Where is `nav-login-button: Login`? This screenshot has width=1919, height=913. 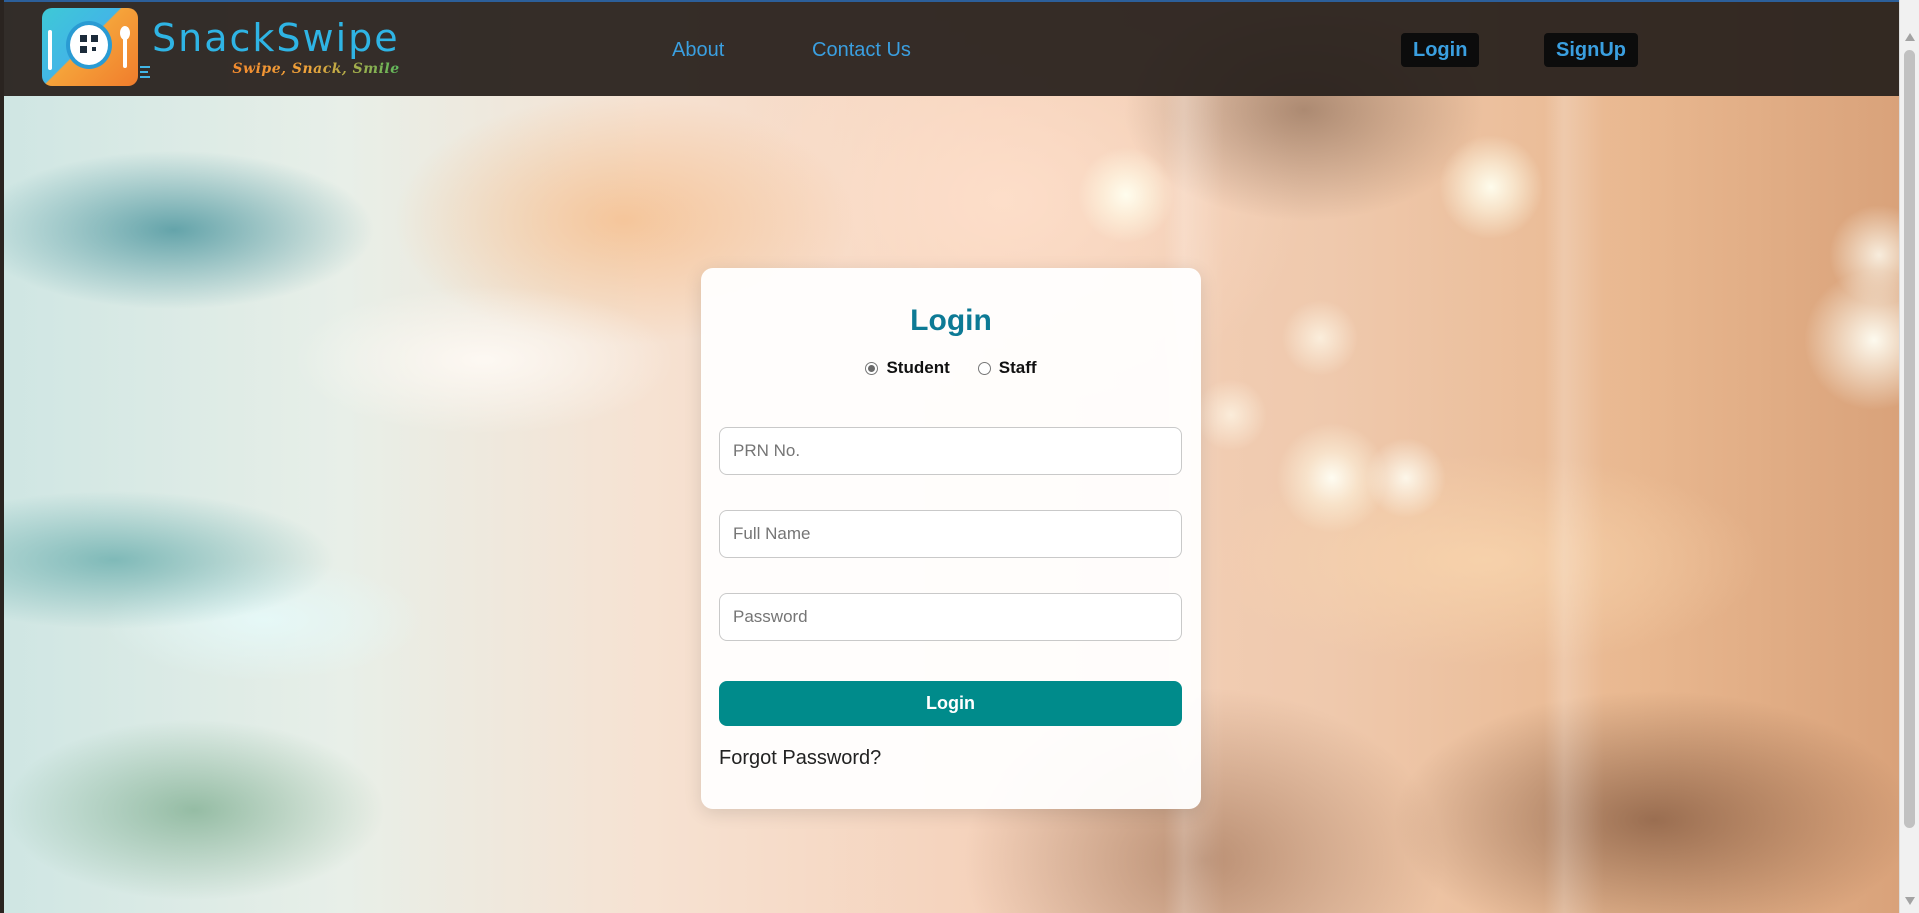 nav-login-button: Login is located at coordinates (1440, 50).